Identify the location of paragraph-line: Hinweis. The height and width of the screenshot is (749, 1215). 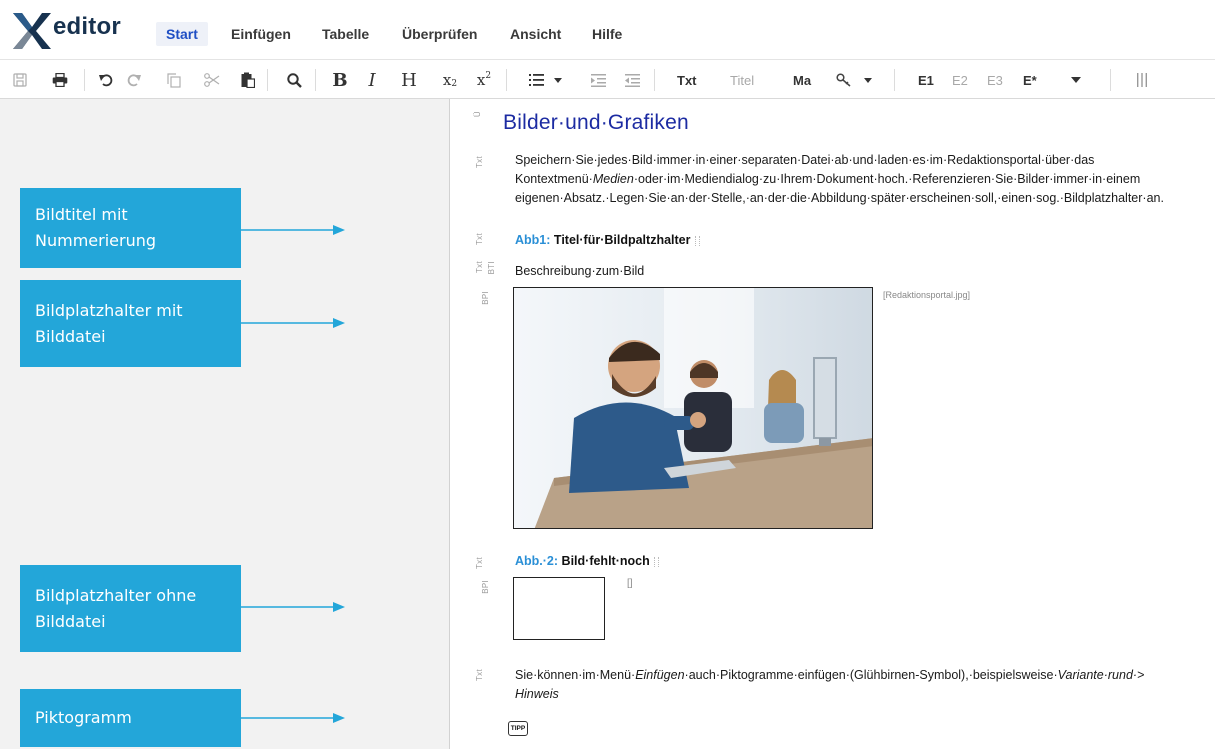
(829, 694).